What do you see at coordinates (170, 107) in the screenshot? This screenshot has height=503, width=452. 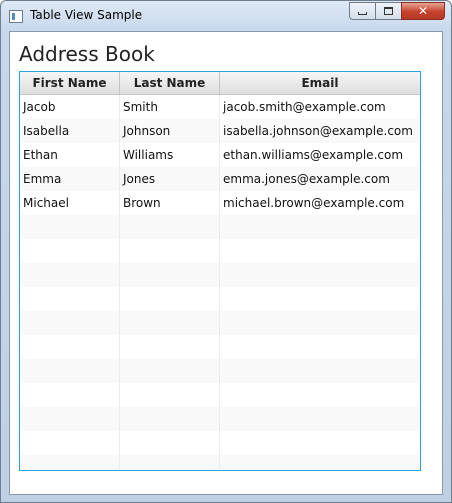 I see `cell-last-name: Smith` at bounding box center [170, 107].